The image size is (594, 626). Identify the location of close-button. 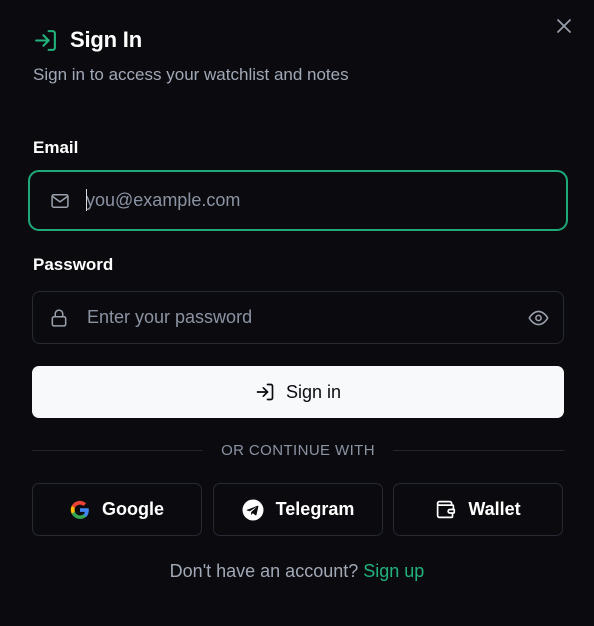
(564, 26).